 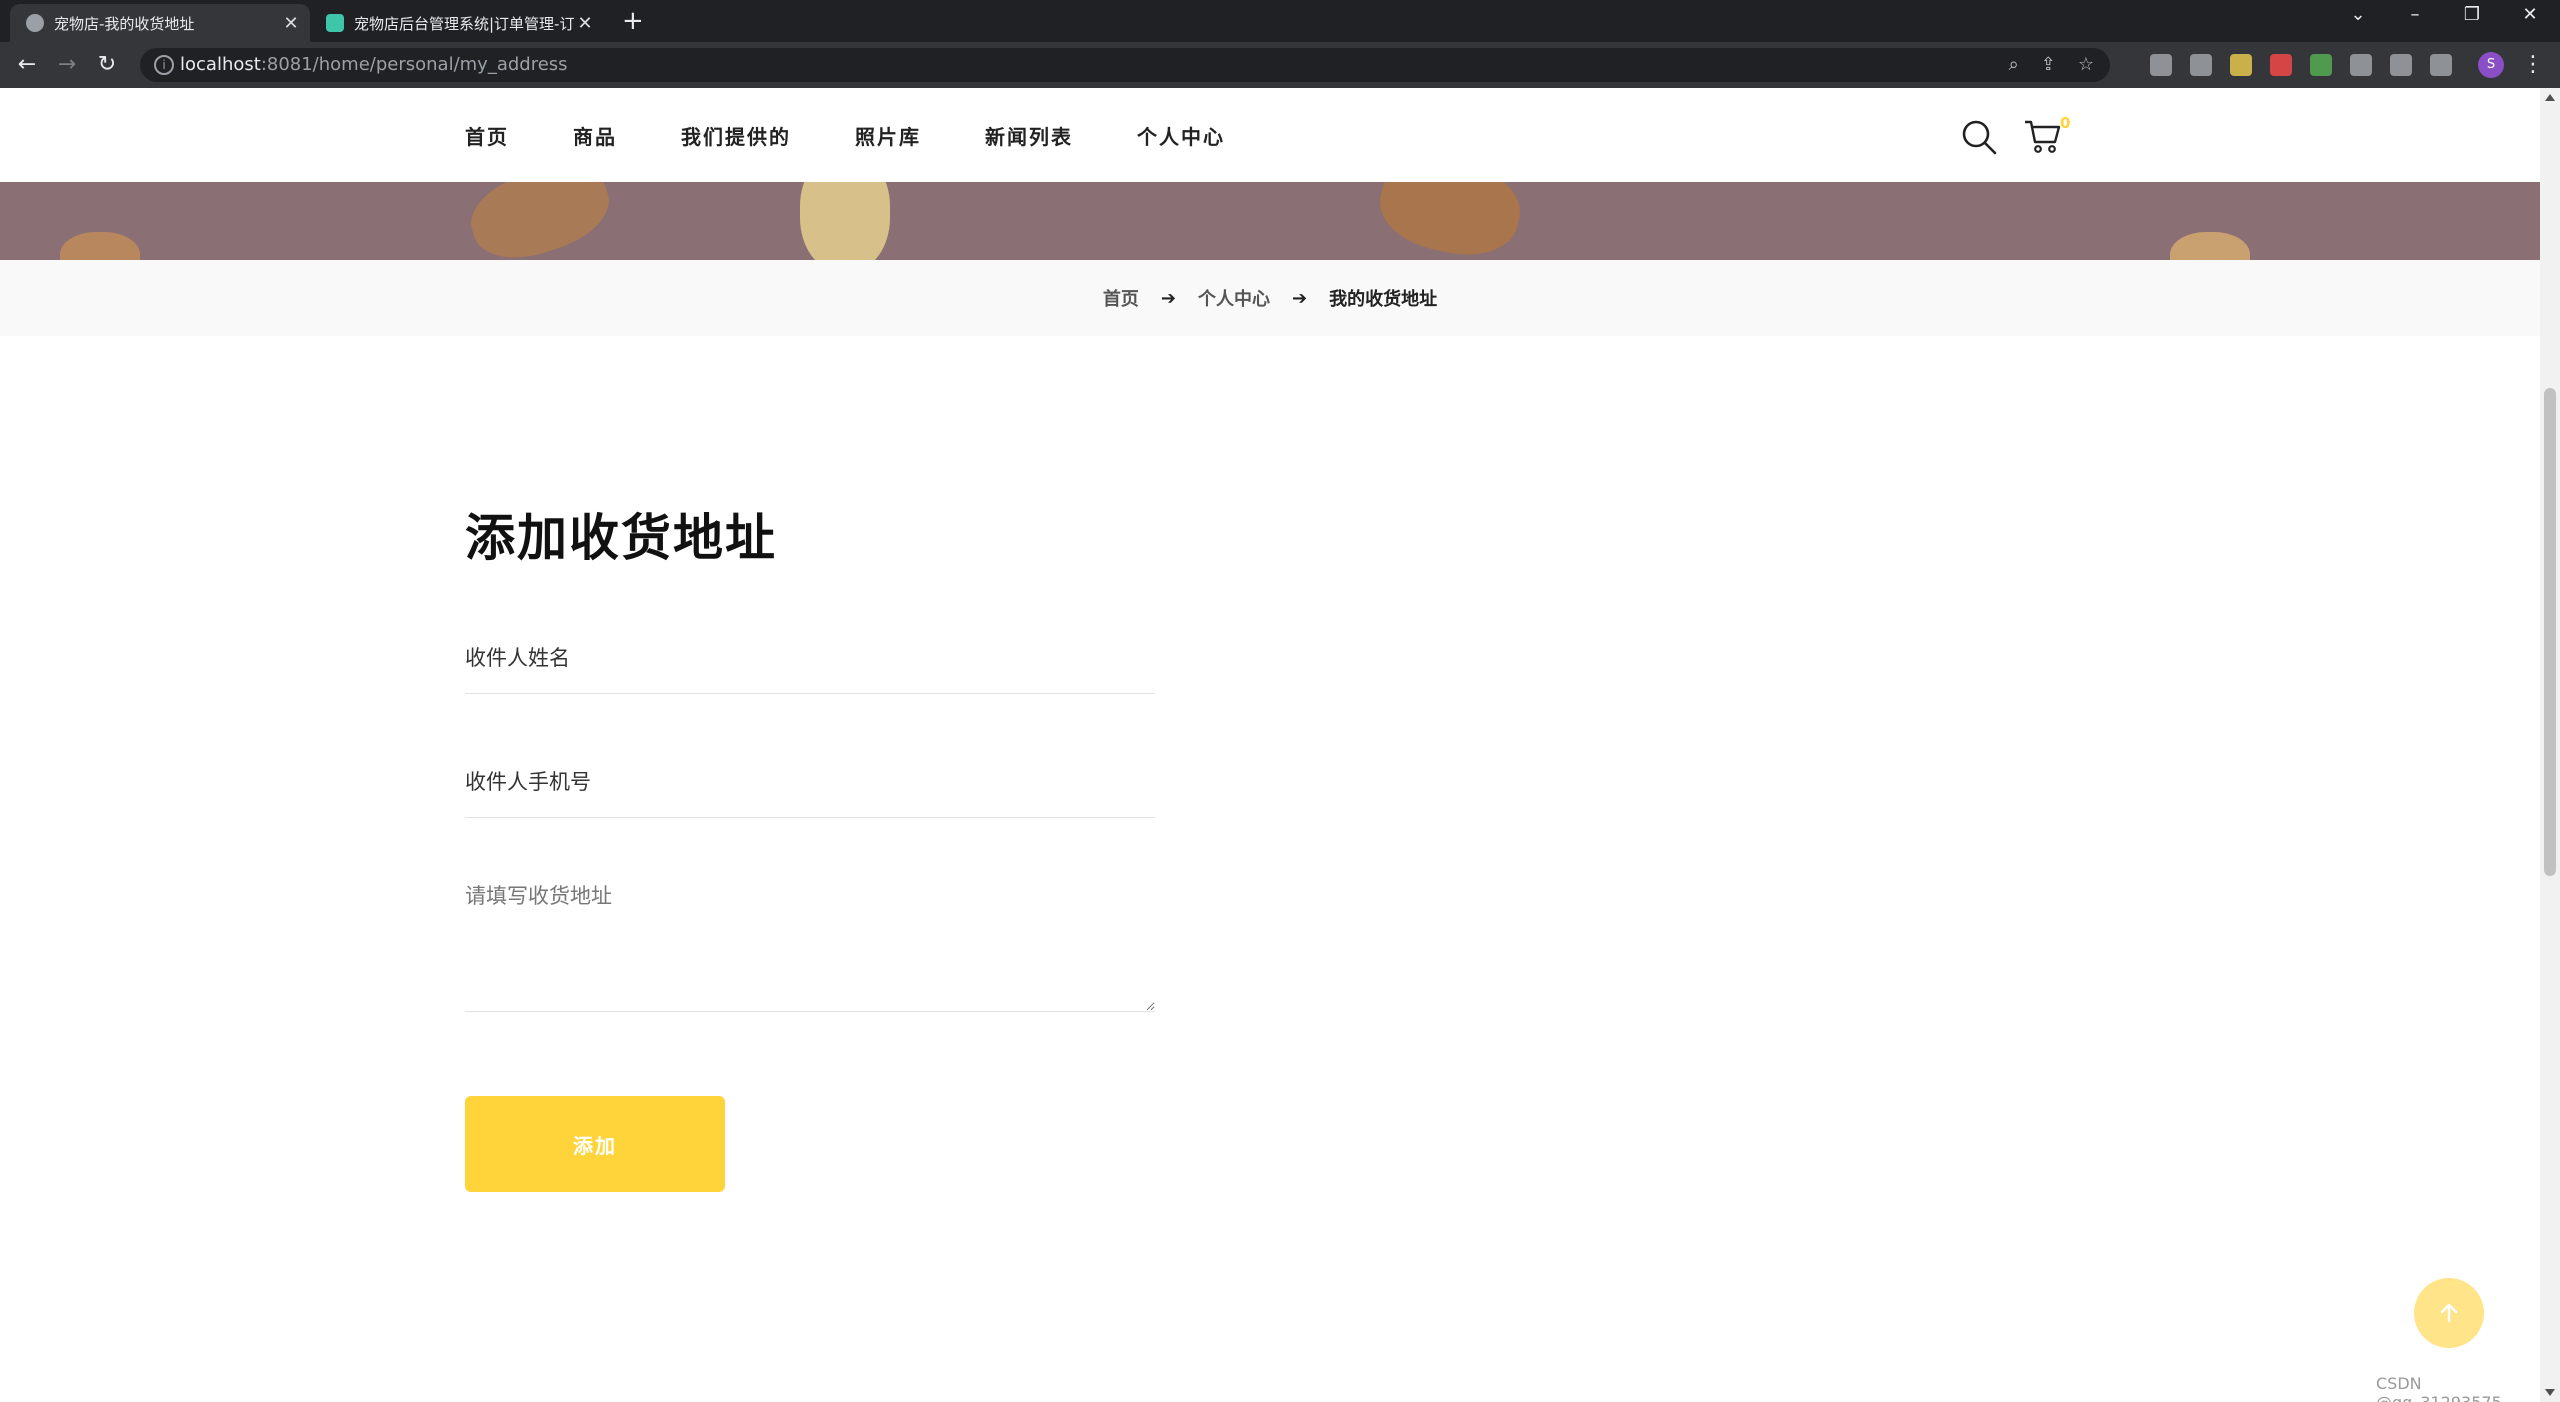 I want to click on puzzle-icon, so click(x=2361, y=65).